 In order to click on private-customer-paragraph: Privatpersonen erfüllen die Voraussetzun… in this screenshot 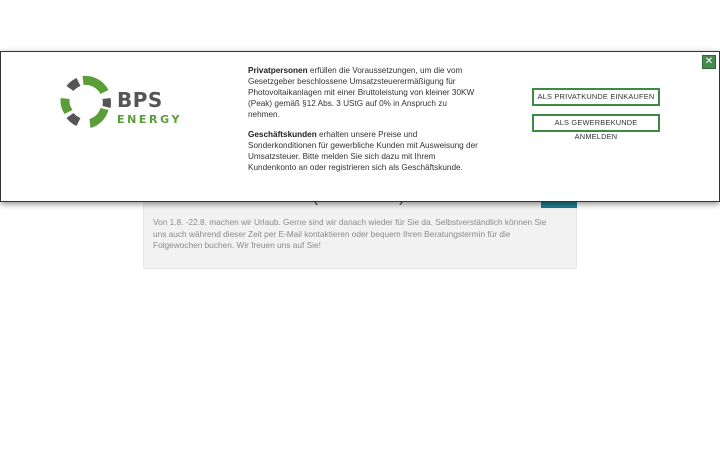, I will do `click(363, 92)`.